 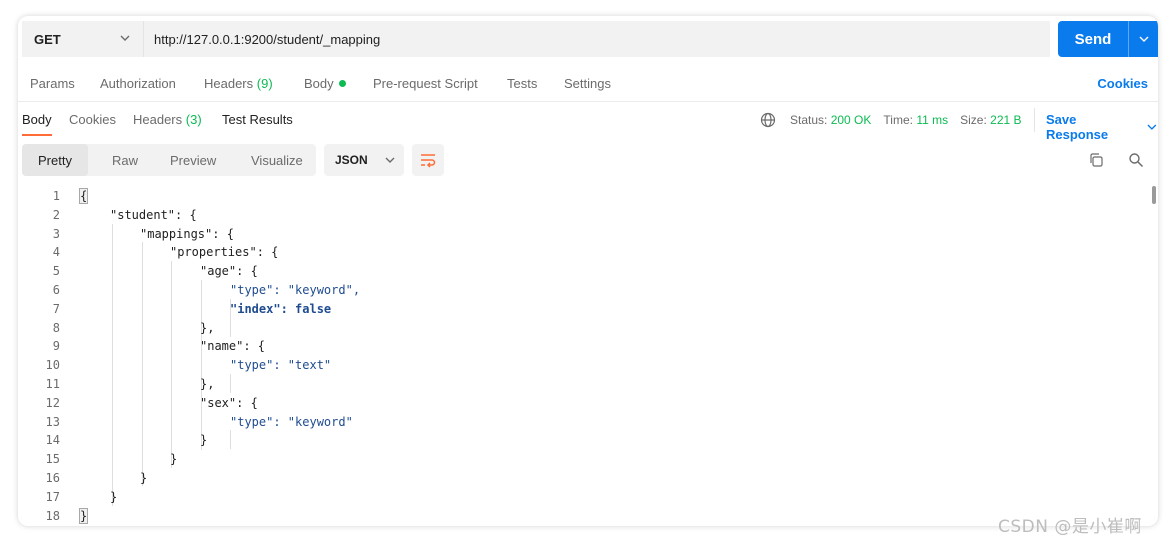 I want to click on format-select: JSON, so click(x=364, y=160).